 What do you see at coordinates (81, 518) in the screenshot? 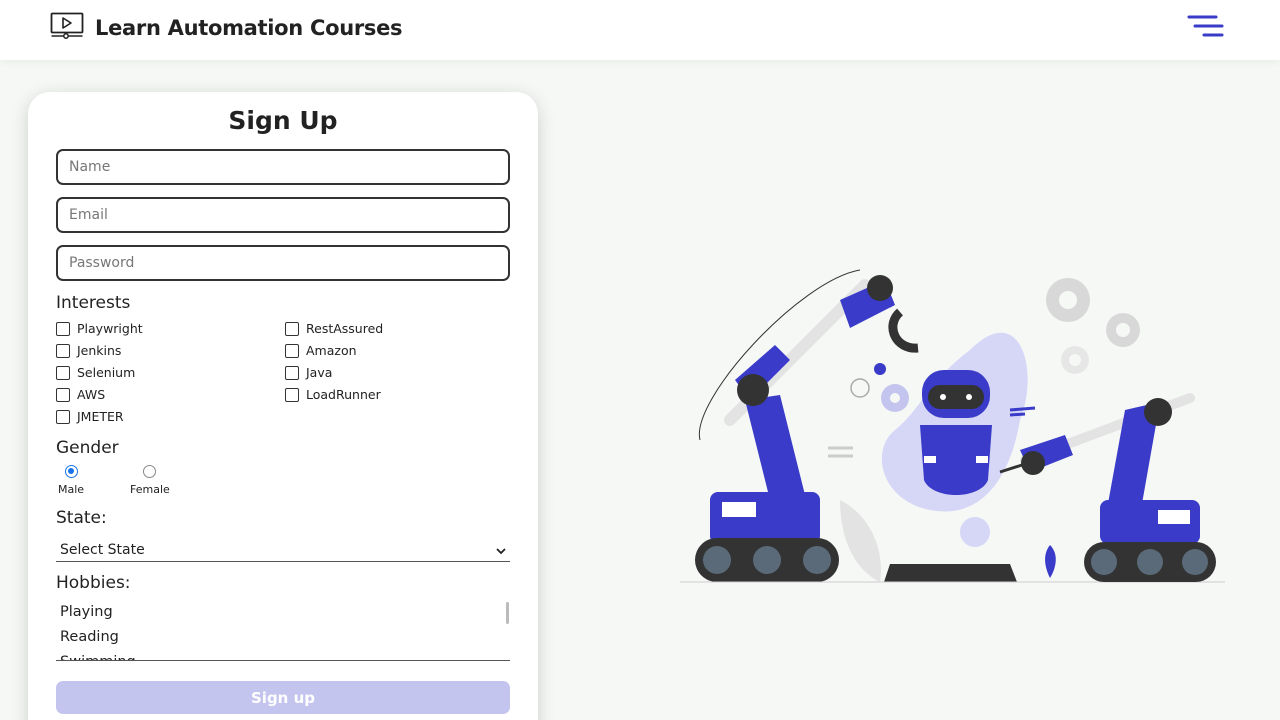
I see `state-label: State:` at bounding box center [81, 518].